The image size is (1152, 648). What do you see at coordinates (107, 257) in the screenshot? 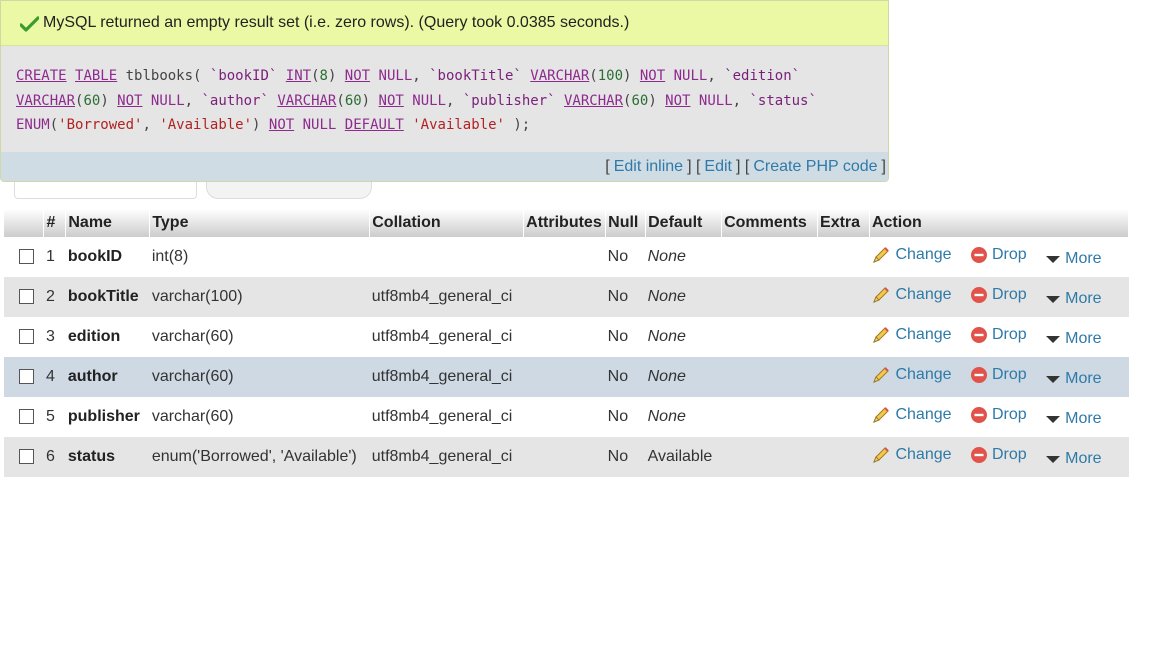
I see `column-name: bookID` at bounding box center [107, 257].